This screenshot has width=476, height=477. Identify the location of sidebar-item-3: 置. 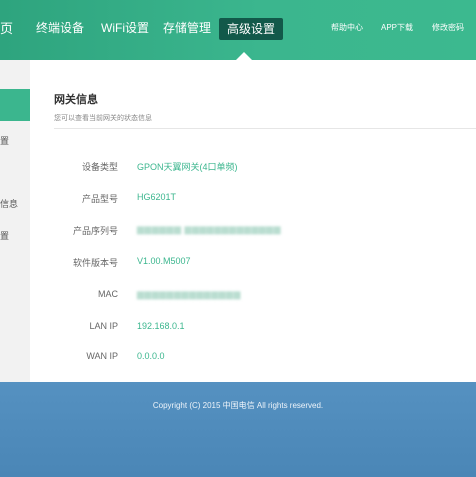
(15, 140).